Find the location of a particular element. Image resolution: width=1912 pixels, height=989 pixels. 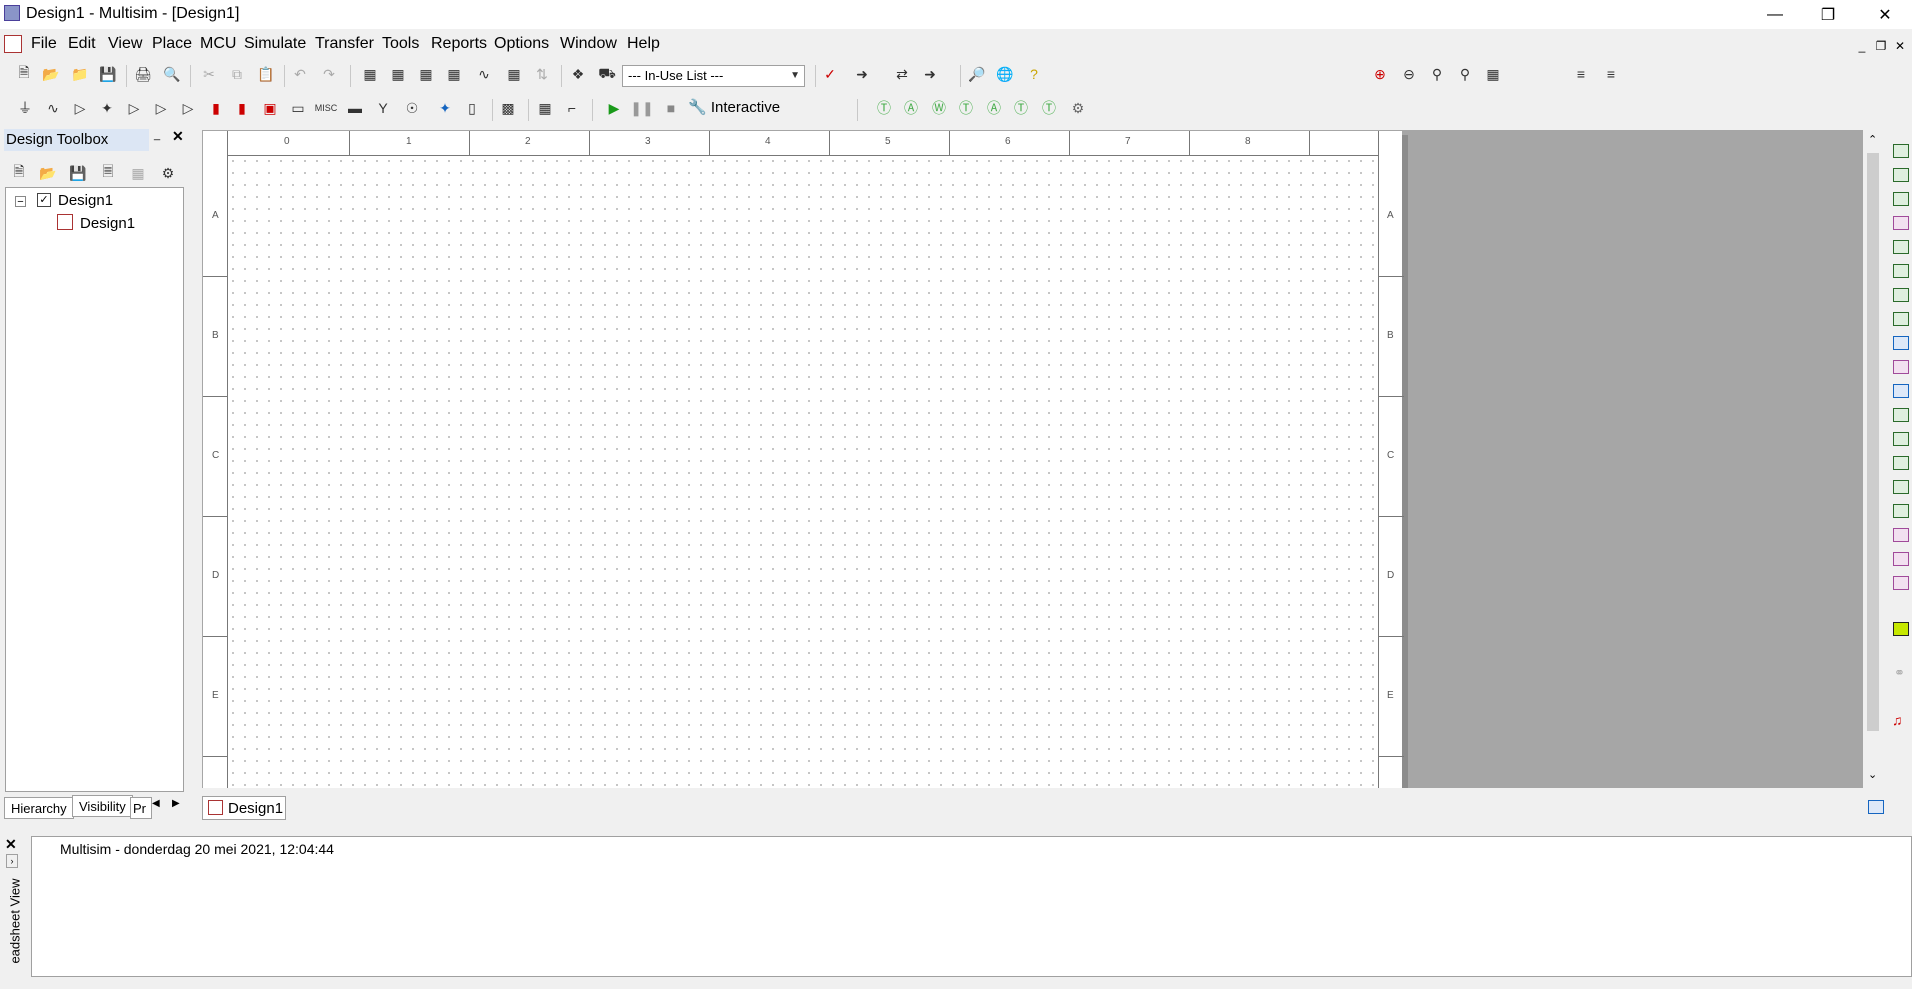

tree-root-design: Design1 is located at coordinates (85, 200).